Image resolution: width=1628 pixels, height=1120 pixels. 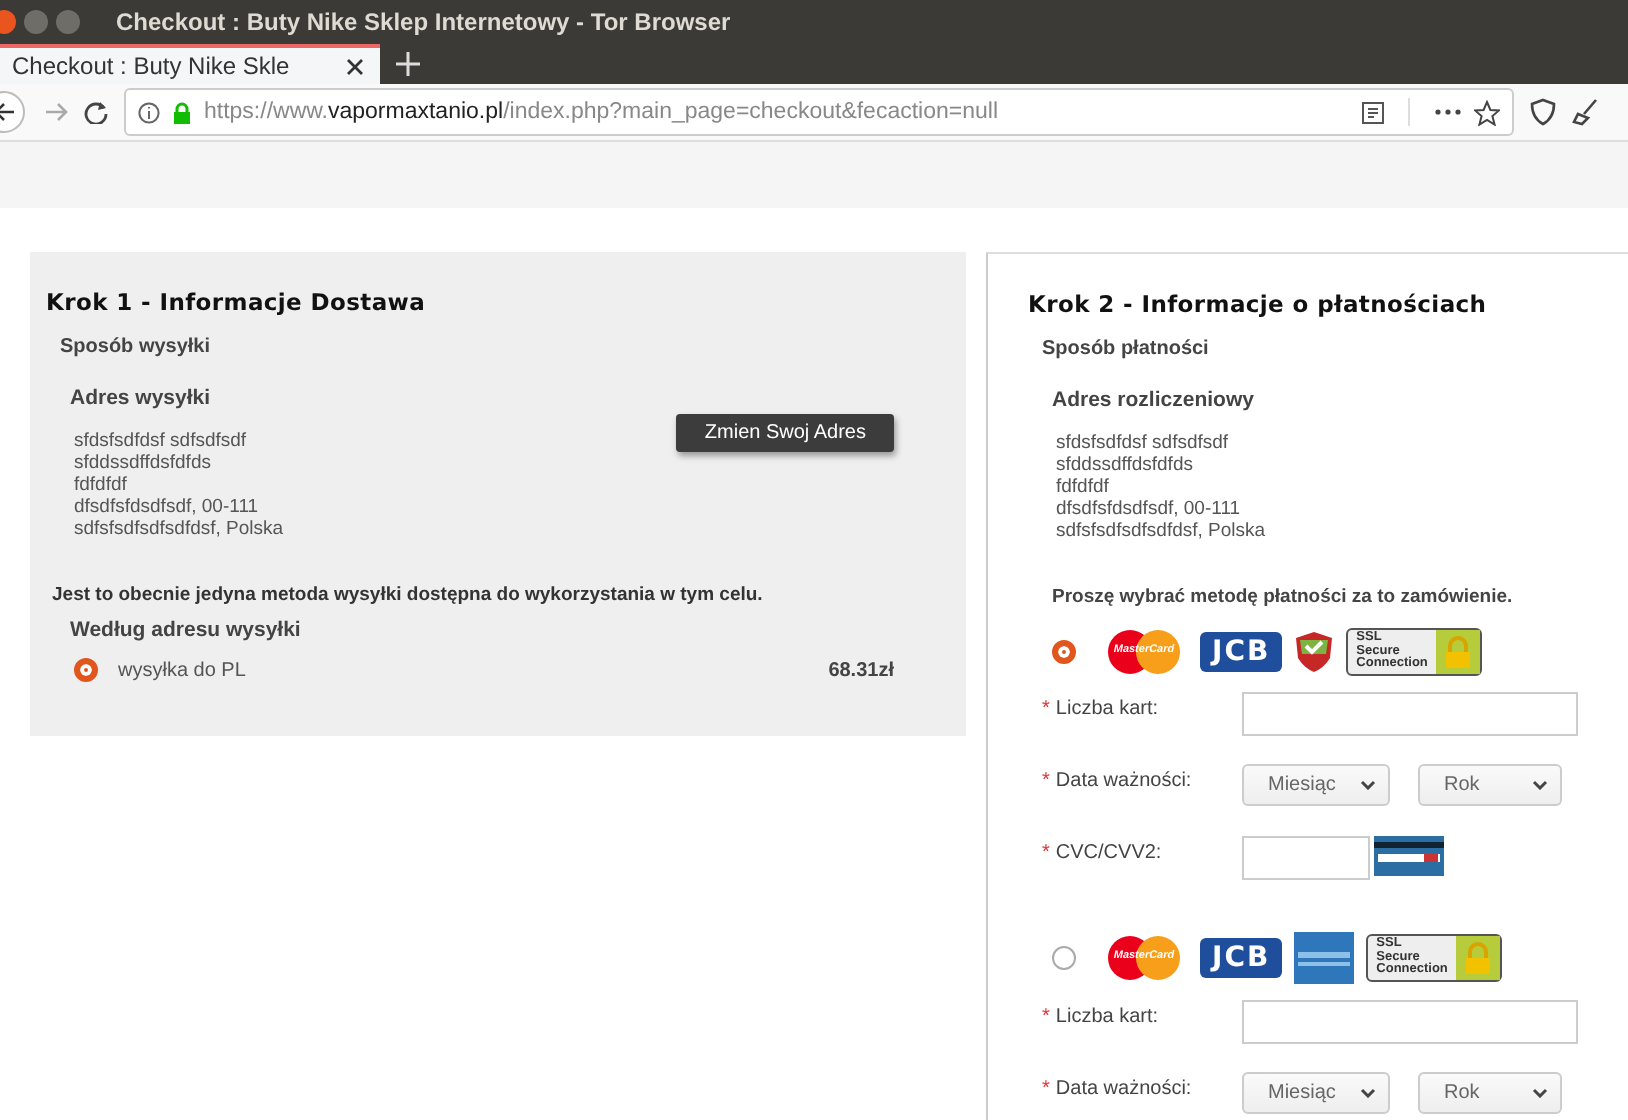 What do you see at coordinates (408, 64) in the screenshot?
I see `plus-icon` at bounding box center [408, 64].